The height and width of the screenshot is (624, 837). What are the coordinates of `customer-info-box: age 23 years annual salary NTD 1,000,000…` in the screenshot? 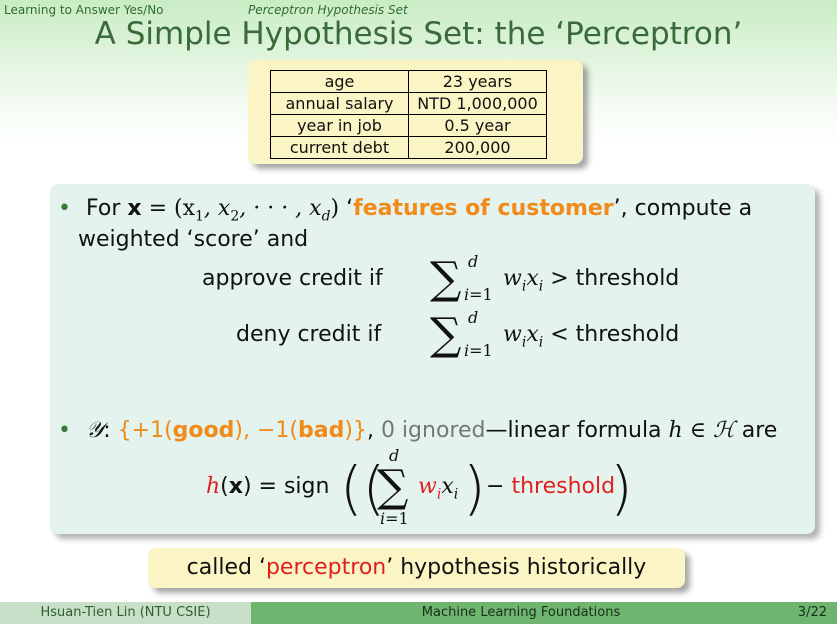 It's located at (415, 112).